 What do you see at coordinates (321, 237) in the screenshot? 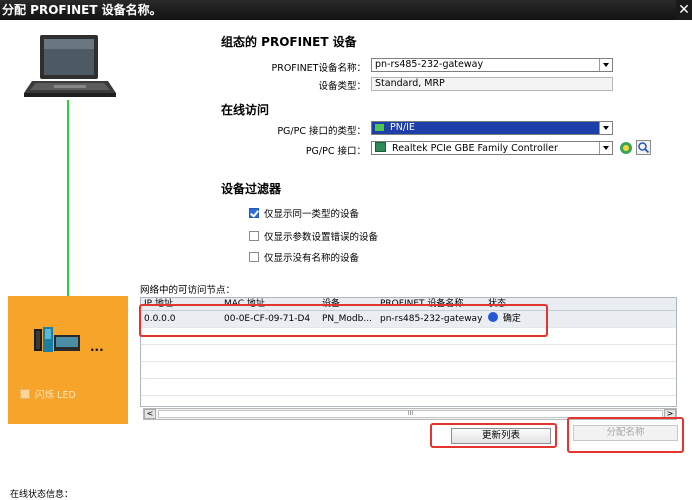
I see `filter-bad-params-label: 仅显示参数设置错误的设备` at bounding box center [321, 237].